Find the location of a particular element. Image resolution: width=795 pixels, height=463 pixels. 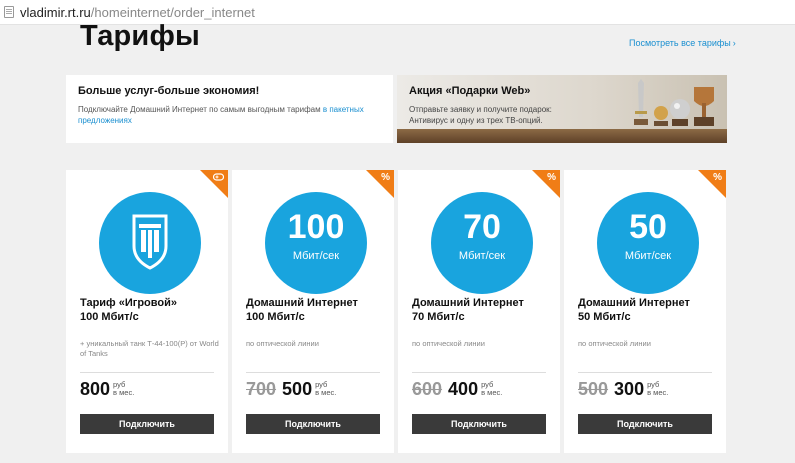

tariff-circle is located at coordinates (150, 243).